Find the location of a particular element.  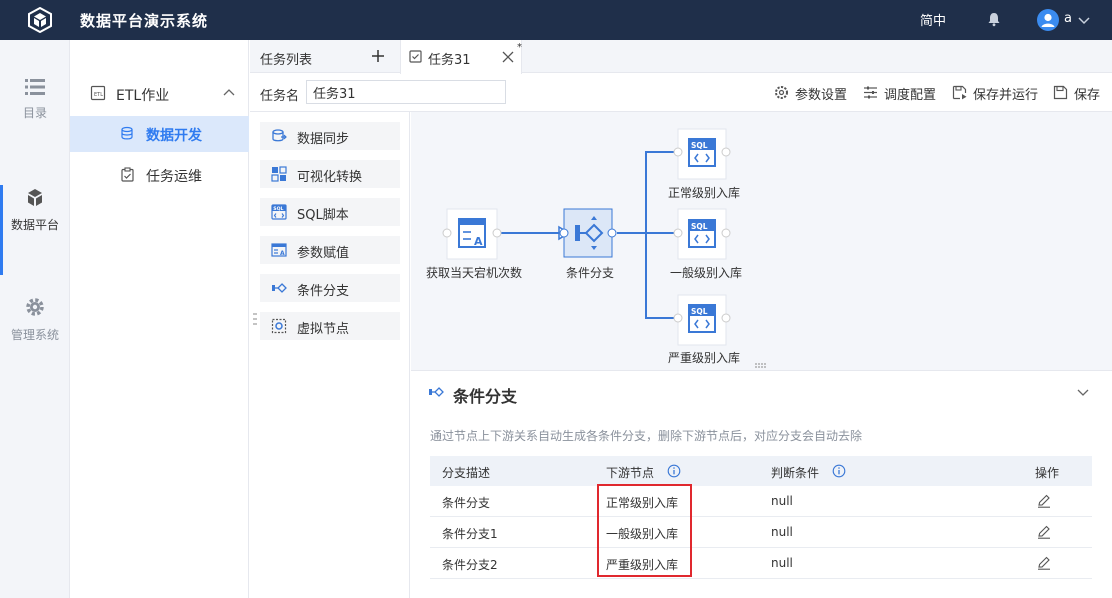

plus-icon is located at coordinates (378, 56).